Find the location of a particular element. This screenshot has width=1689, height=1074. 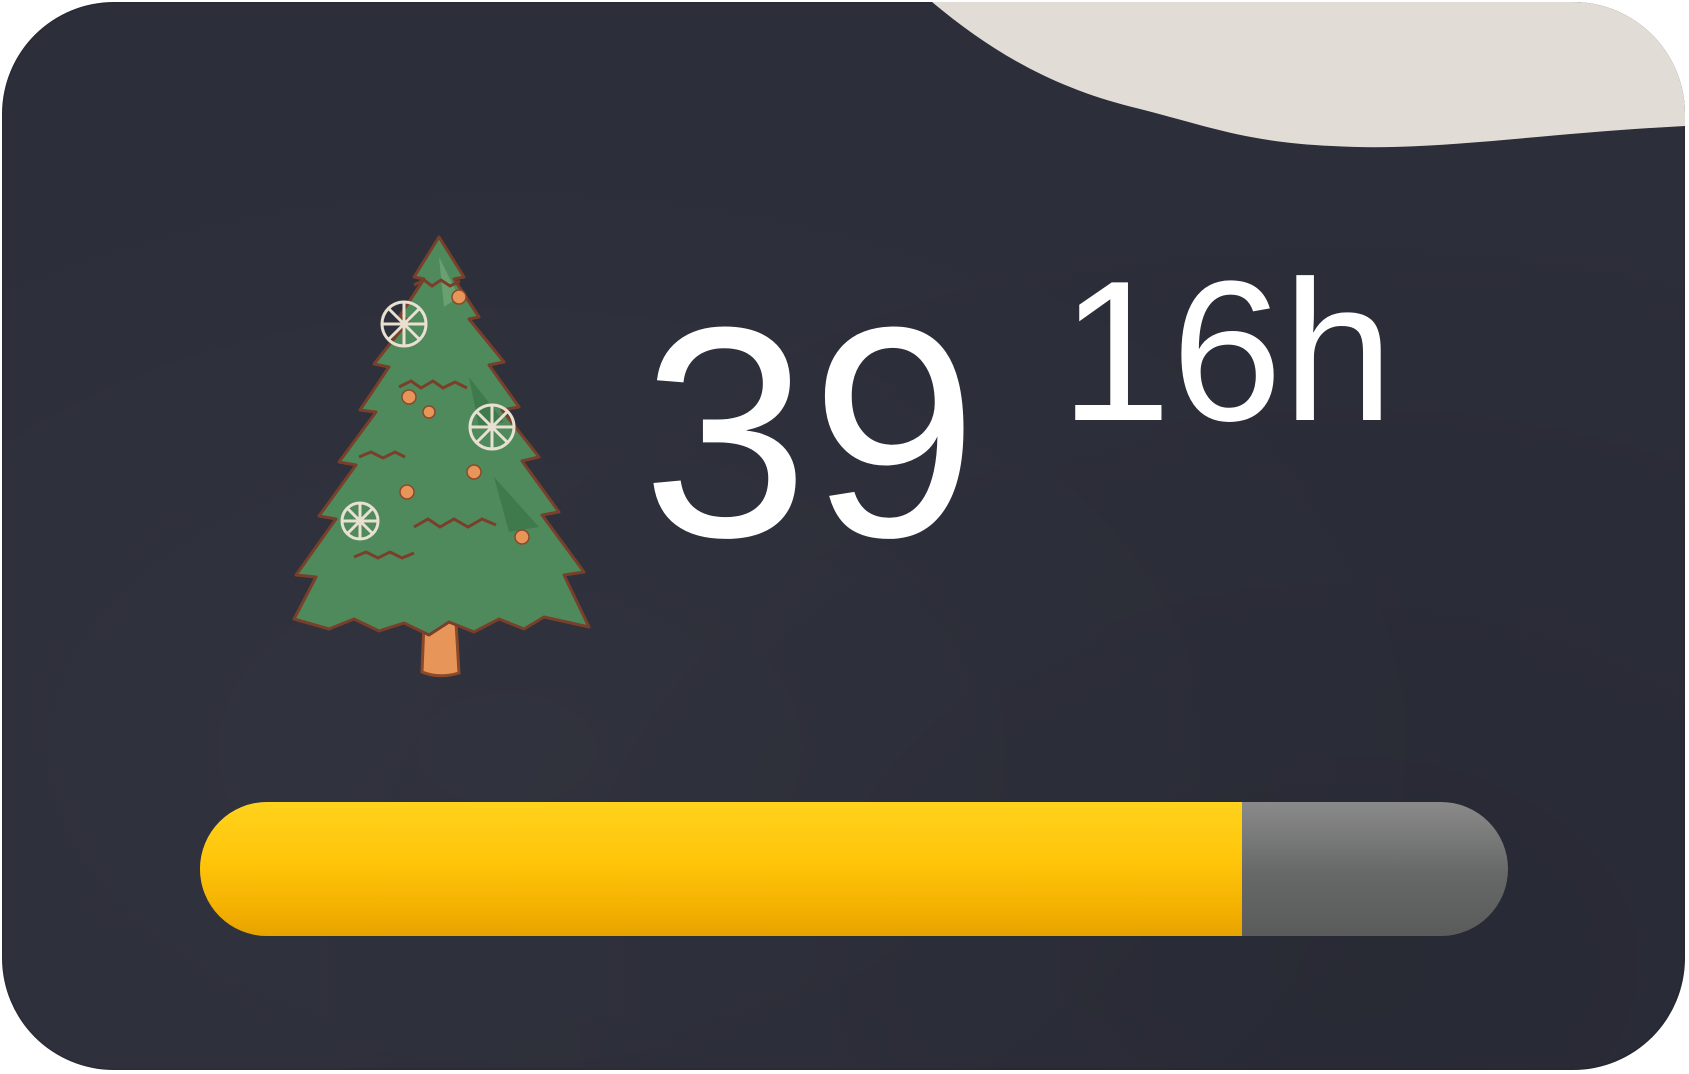

snow-hill-decoration is located at coordinates (1308, 75).